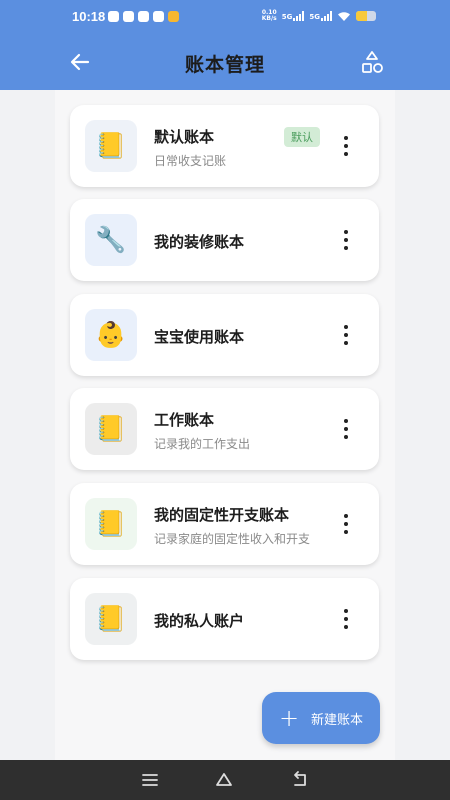 The width and height of the screenshot is (450, 800). I want to click on book-name: 我的私人账户, so click(199, 621).